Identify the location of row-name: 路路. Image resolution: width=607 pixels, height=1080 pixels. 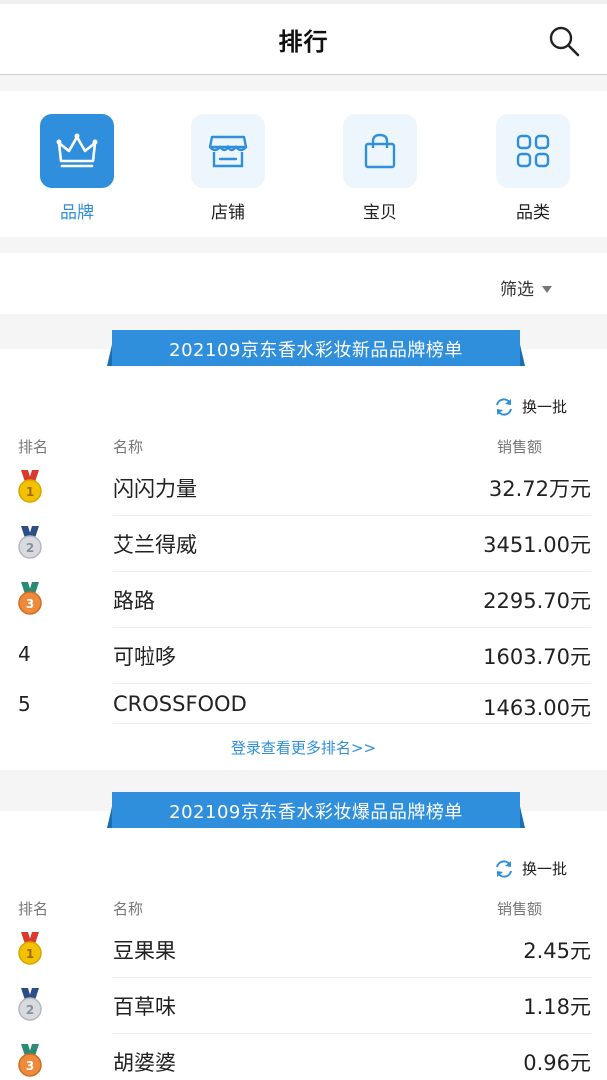
(134, 601).